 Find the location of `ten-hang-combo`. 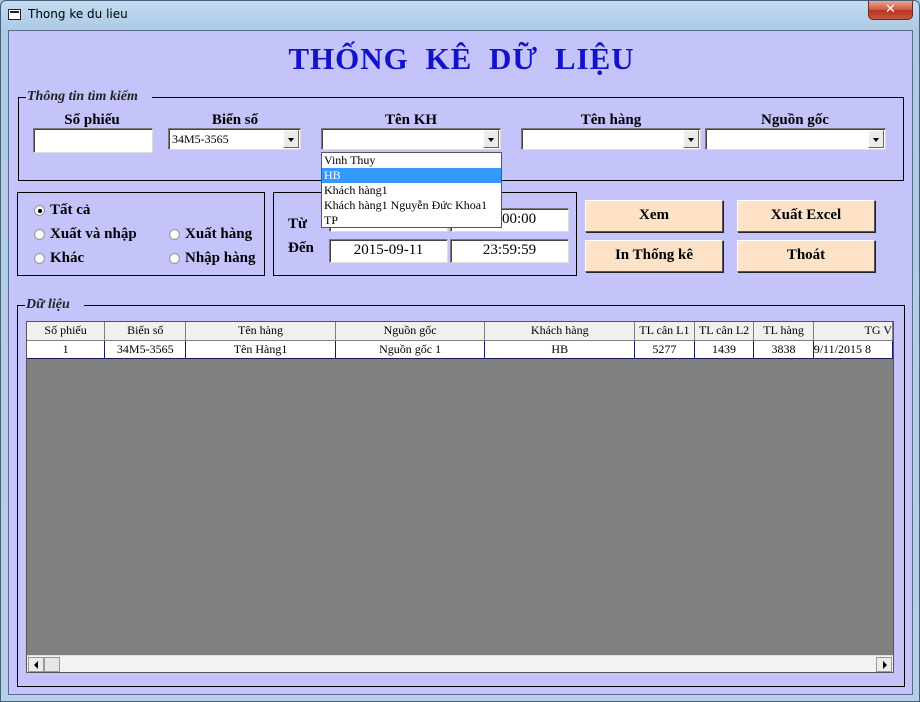

ten-hang-combo is located at coordinates (611, 139).